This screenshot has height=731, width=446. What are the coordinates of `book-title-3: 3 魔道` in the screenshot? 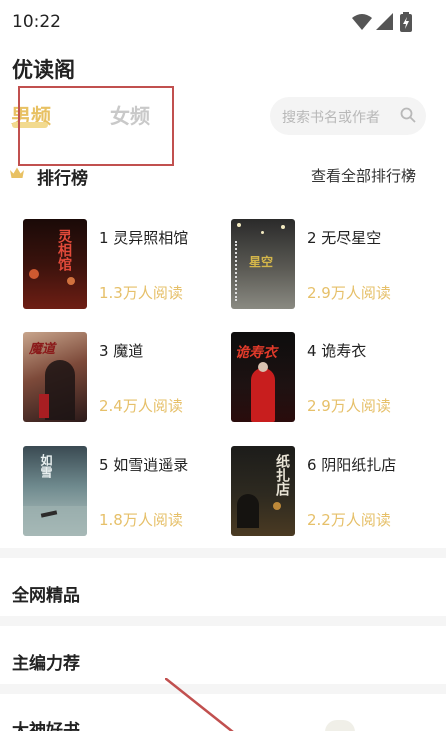 It's located at (121, 351).